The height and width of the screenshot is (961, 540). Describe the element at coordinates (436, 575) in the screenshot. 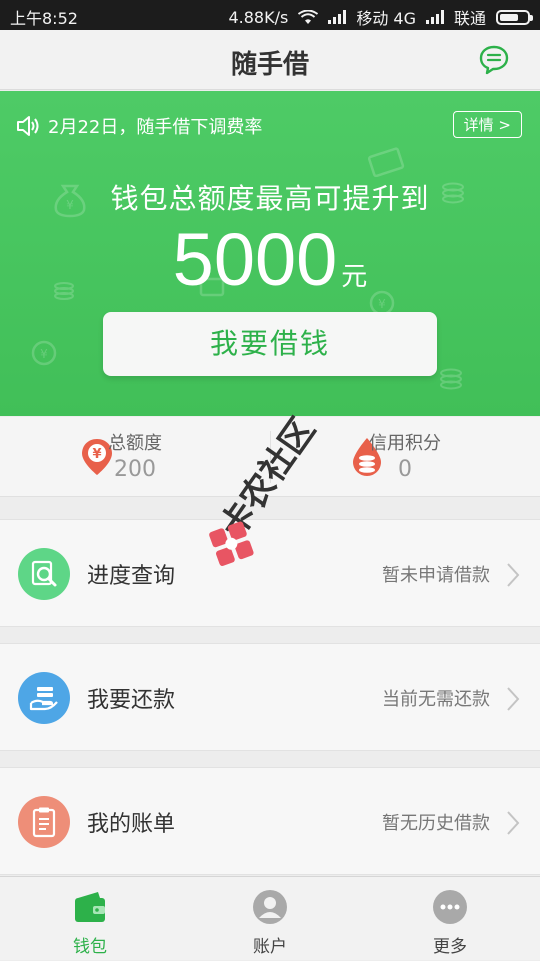

I see `menu-status: 暂未申请借款` at that location.